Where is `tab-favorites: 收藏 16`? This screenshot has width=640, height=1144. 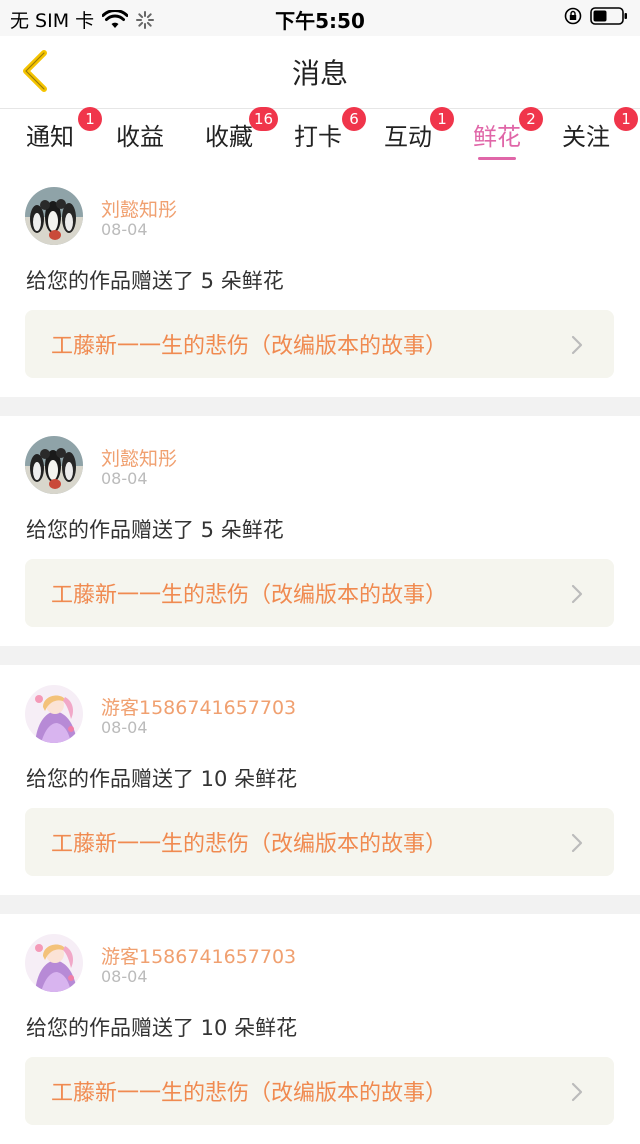 tab-favorites: 收藏 16 is located at coordinates (242, 129).